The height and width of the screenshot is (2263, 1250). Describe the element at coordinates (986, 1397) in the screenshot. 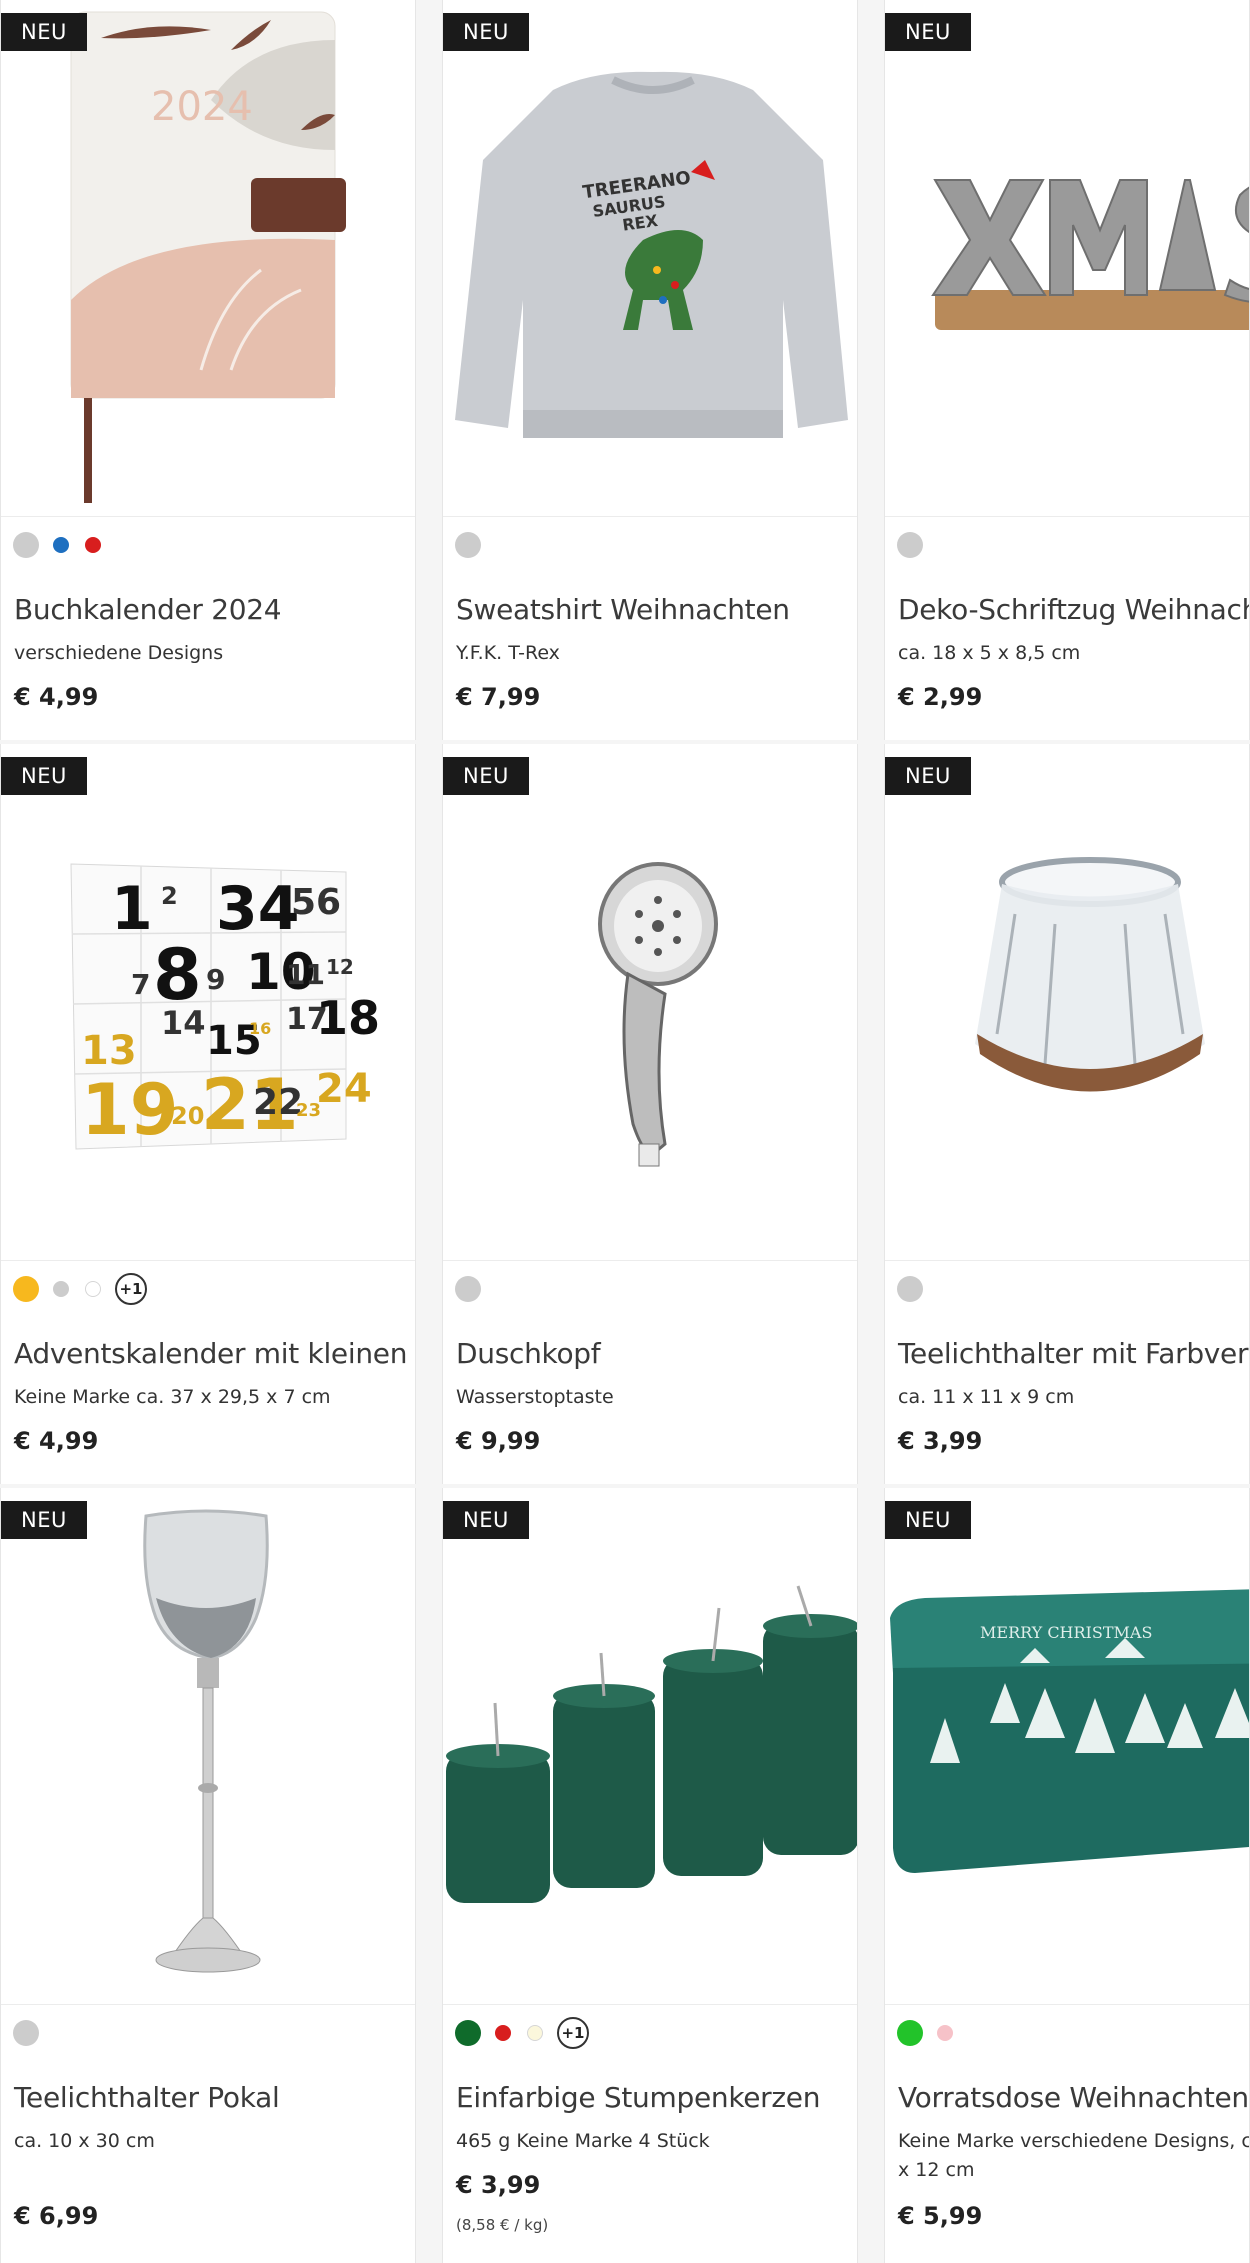

I see `product-subtitle: ca. 11 x 11 x 9 cm` at that location.